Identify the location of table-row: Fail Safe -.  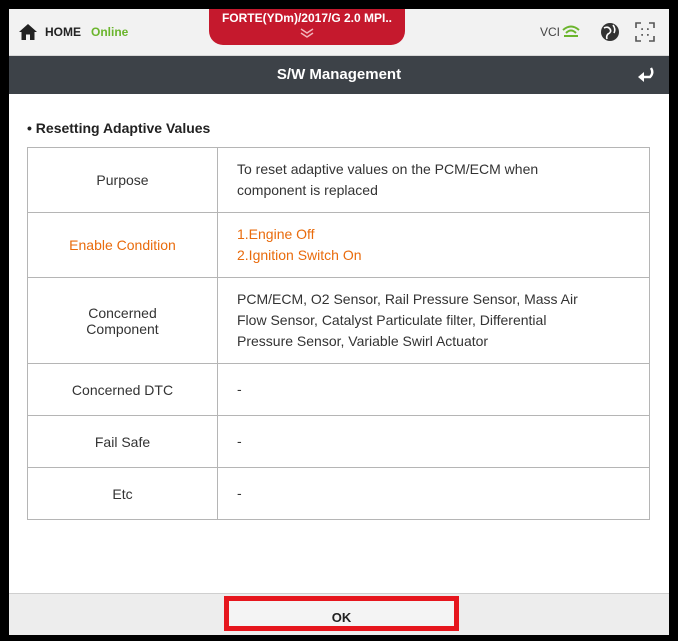
(338, 441).